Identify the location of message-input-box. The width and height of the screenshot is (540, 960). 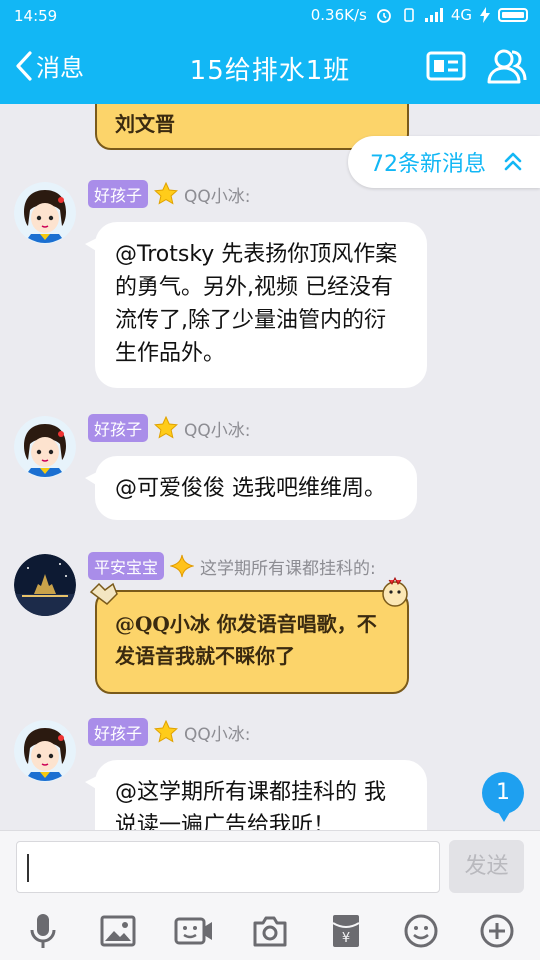
(228, 867).